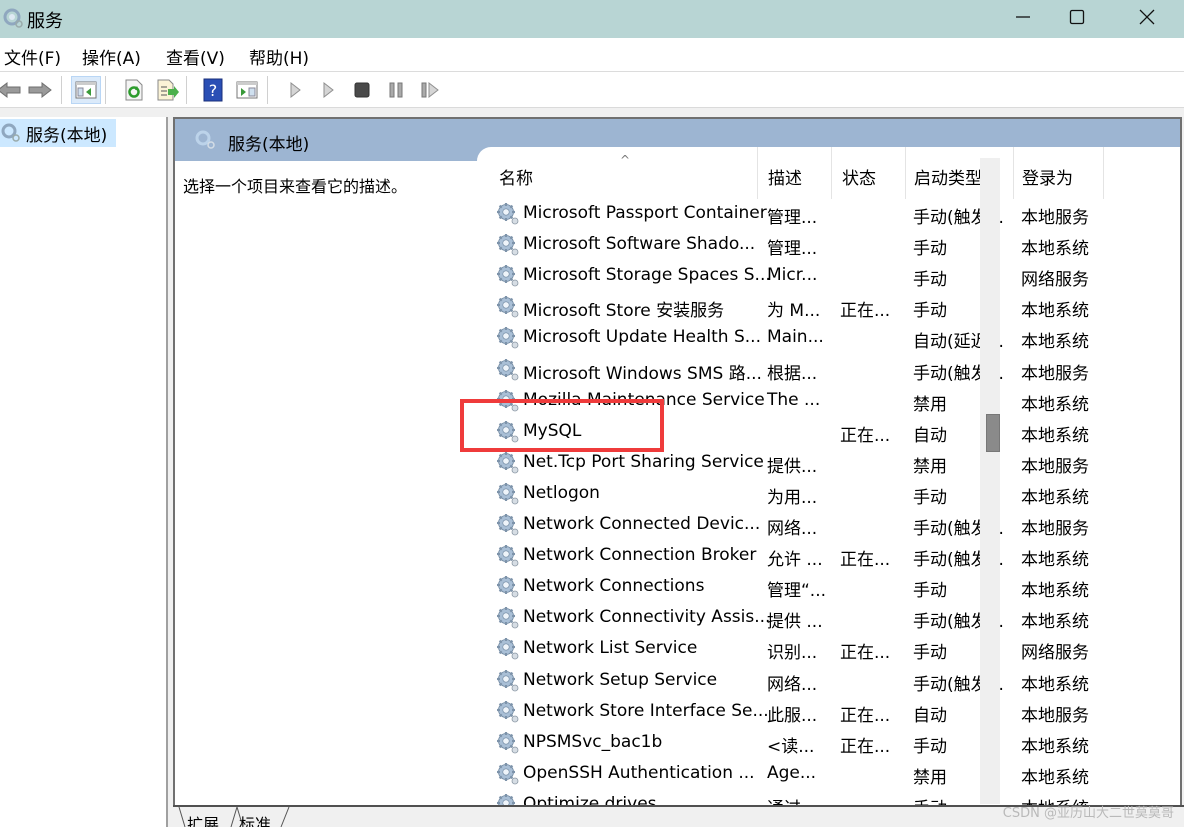  What do you see at coordinates (817, 649) in the screenshot?
I see `service-row: Network List Service 识别... 正在... 手动 网络服务` at bounding box center [817, 649].